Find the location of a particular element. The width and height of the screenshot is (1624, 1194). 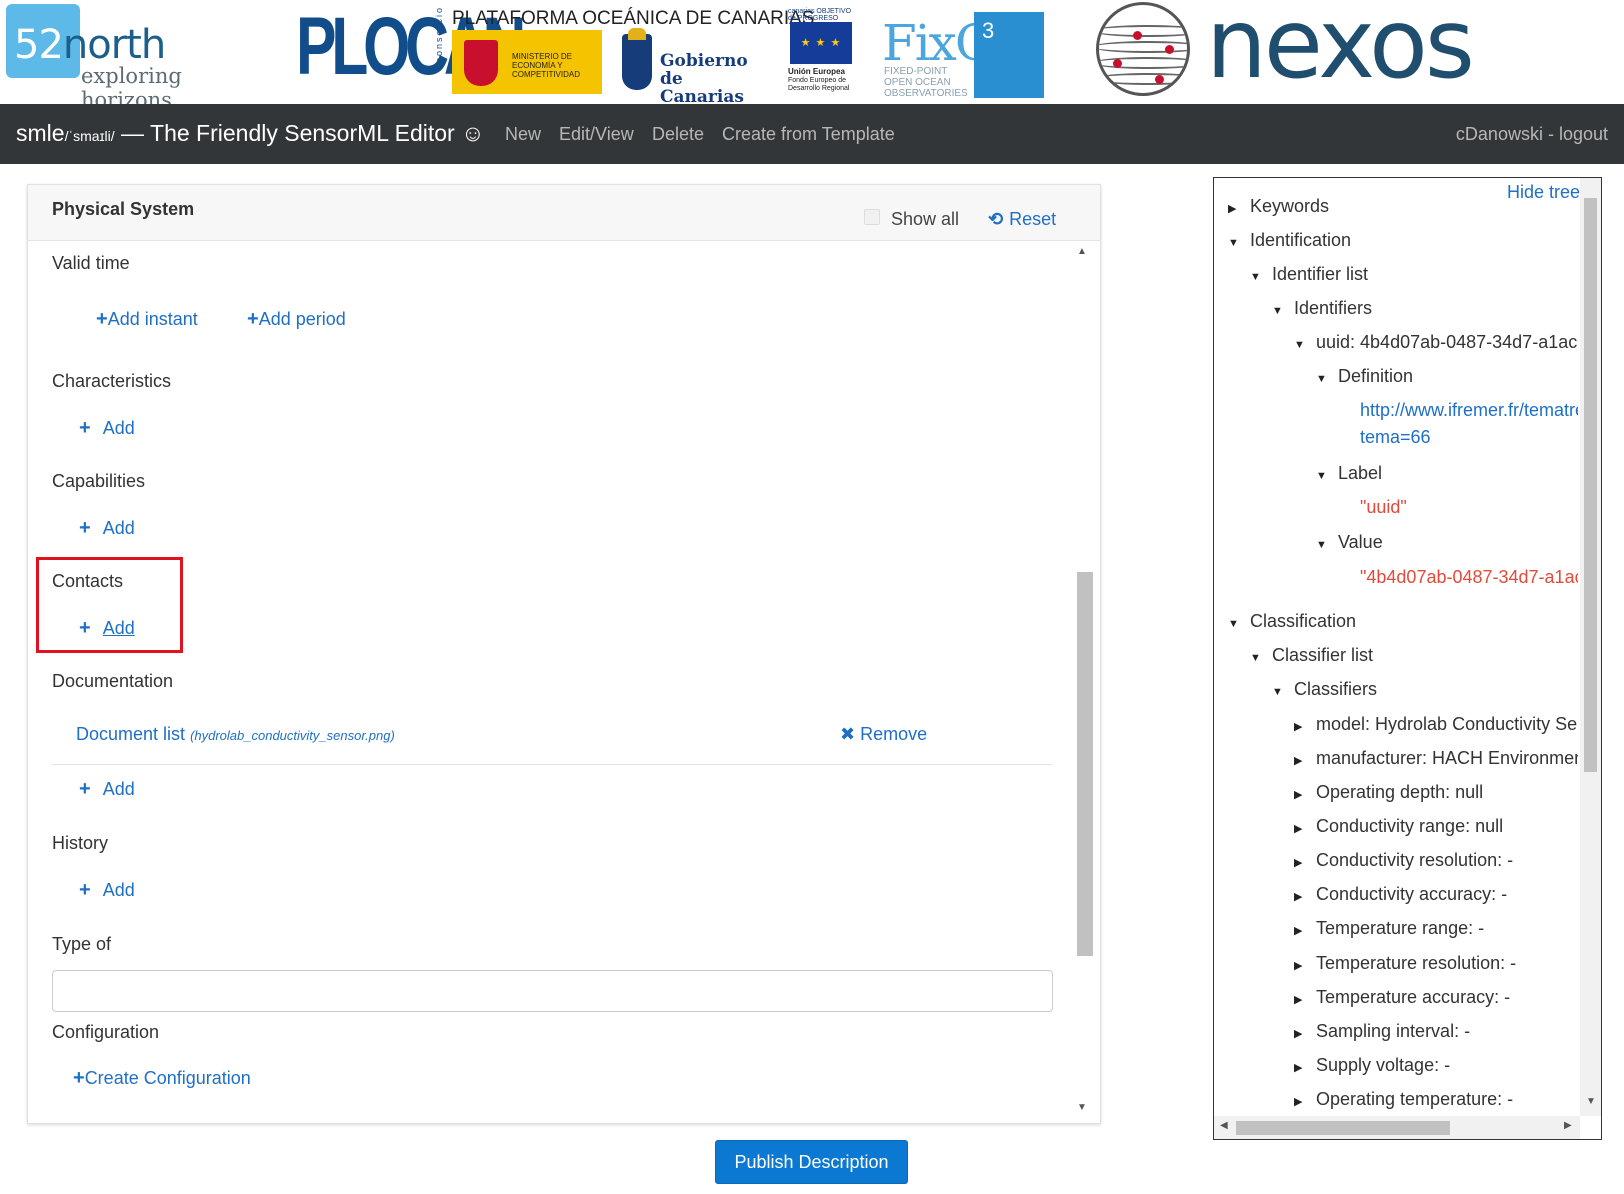

add-documentation-link: + Add is located at coordinates (107, 789).